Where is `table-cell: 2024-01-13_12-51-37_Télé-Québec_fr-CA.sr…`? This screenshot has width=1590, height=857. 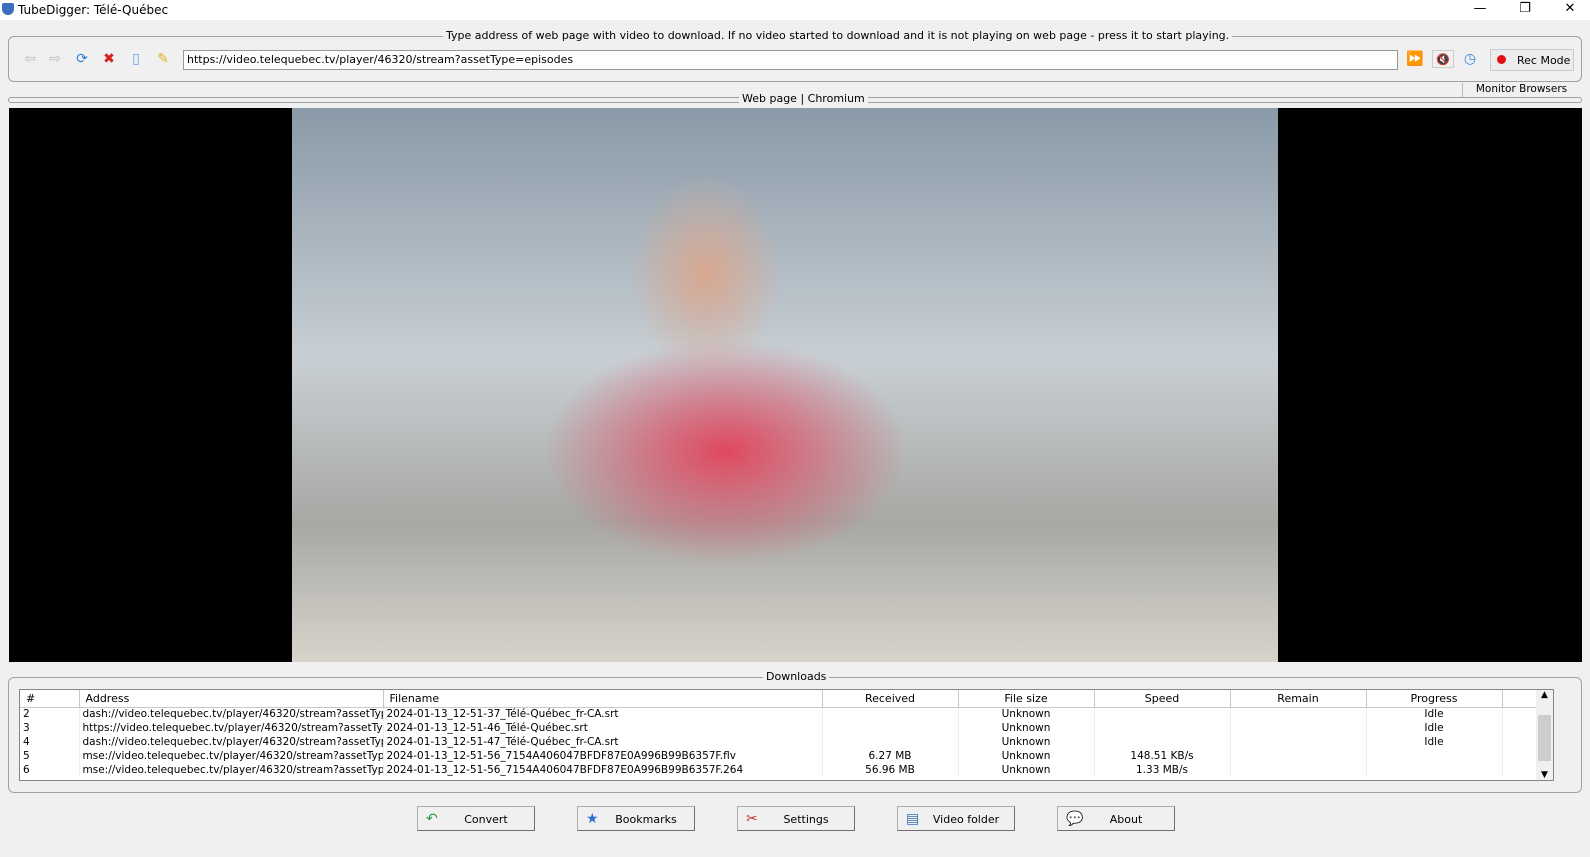 table-cell: 2024-01-13_12-51-37_Télé-Québec_fr-CA.sr… is located at coordinates (603, 714).